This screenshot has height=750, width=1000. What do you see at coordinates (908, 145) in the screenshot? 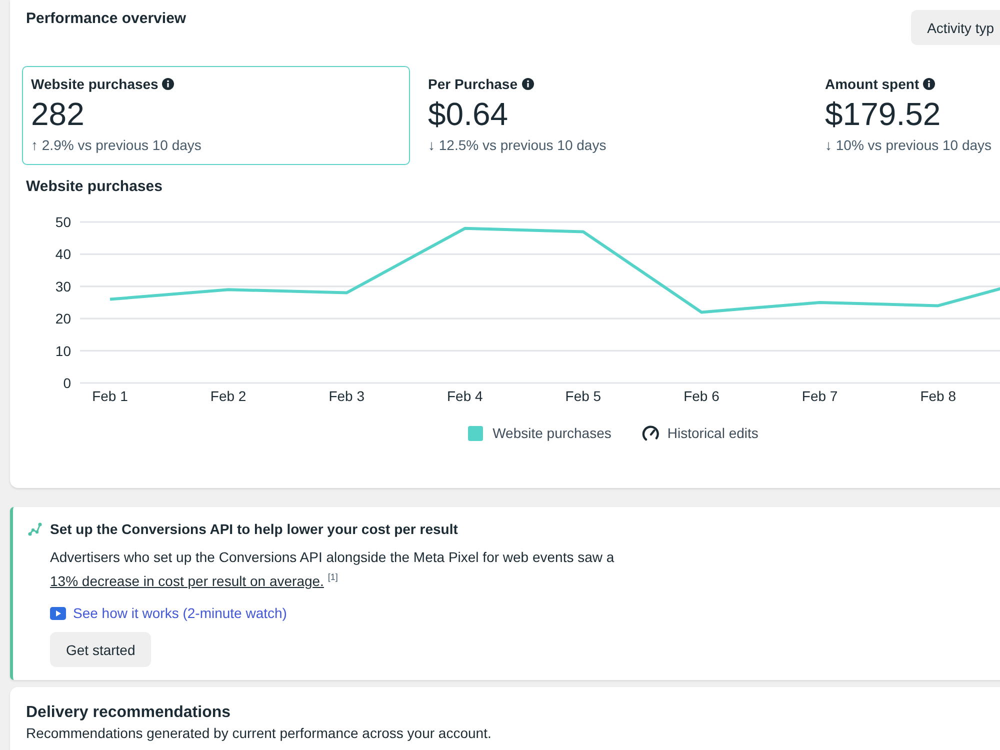
I see `metric-change: ↓ 10% vs previous 10 days` at bounding box center [908, 145].